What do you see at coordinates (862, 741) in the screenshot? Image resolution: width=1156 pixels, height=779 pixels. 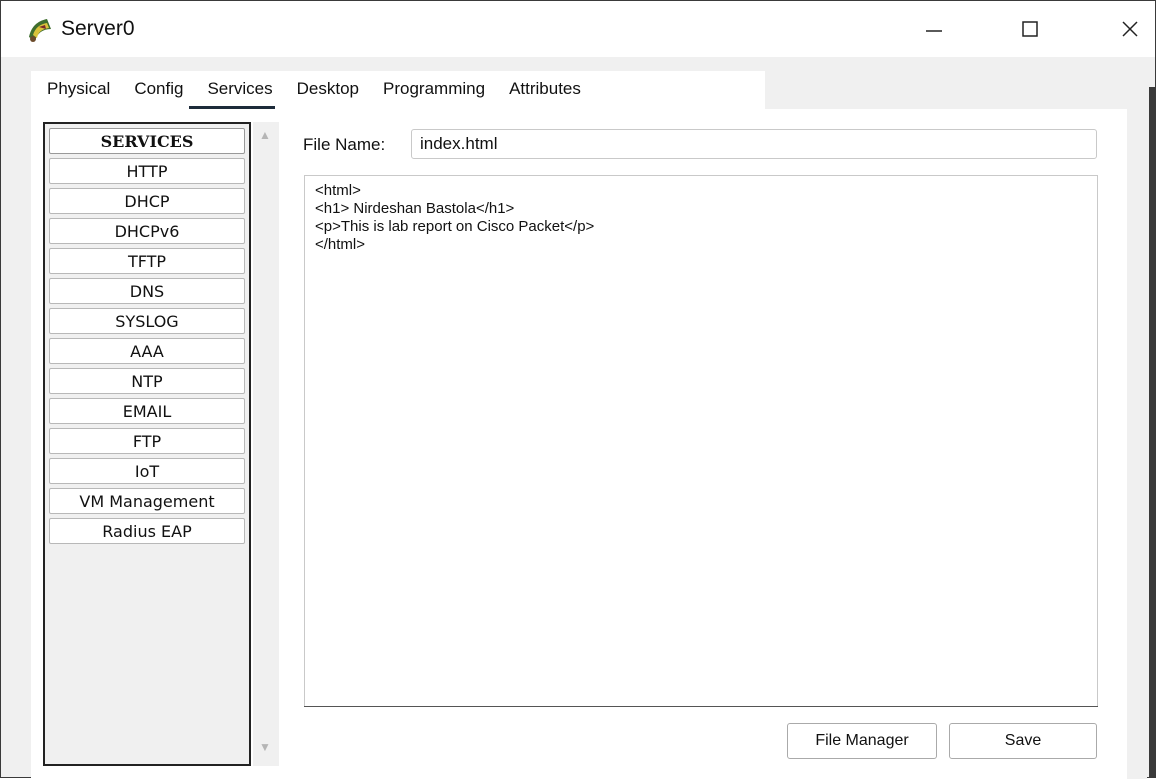 I see `file-manager-button: File Manager` at bounding box center [862, 741].